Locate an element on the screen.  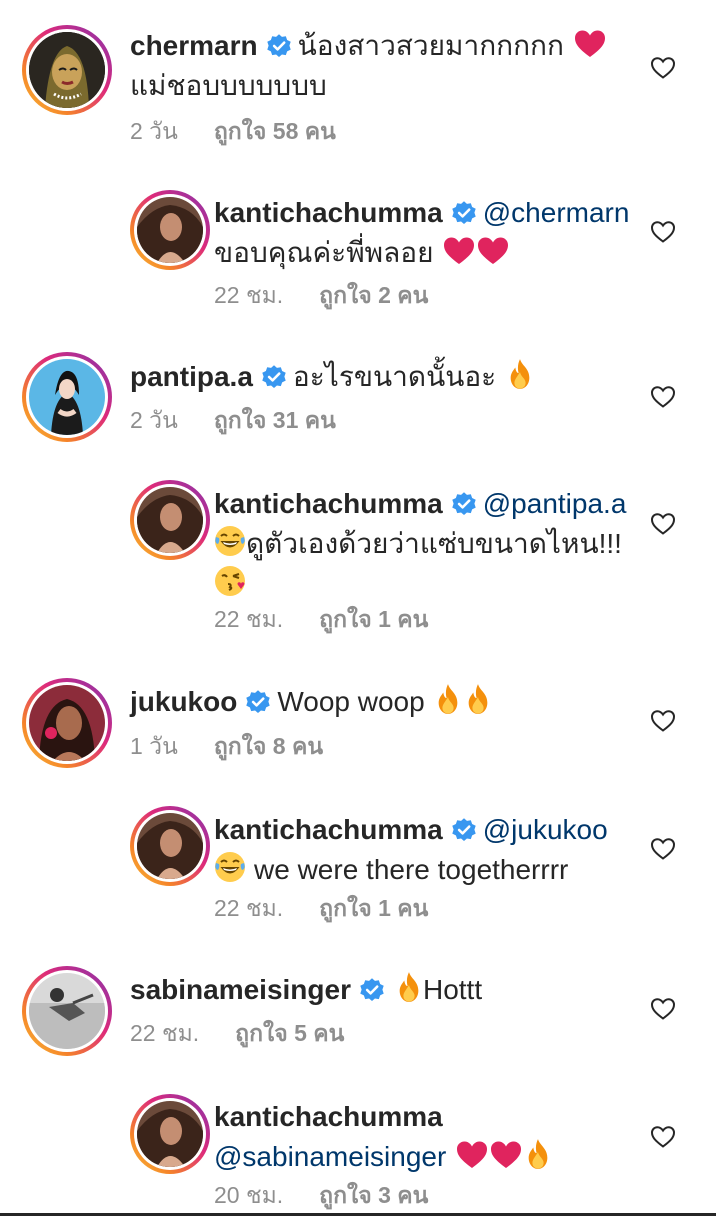
likes-count: ถูกใจ 3 คน is located at coordinates (373, 1195).